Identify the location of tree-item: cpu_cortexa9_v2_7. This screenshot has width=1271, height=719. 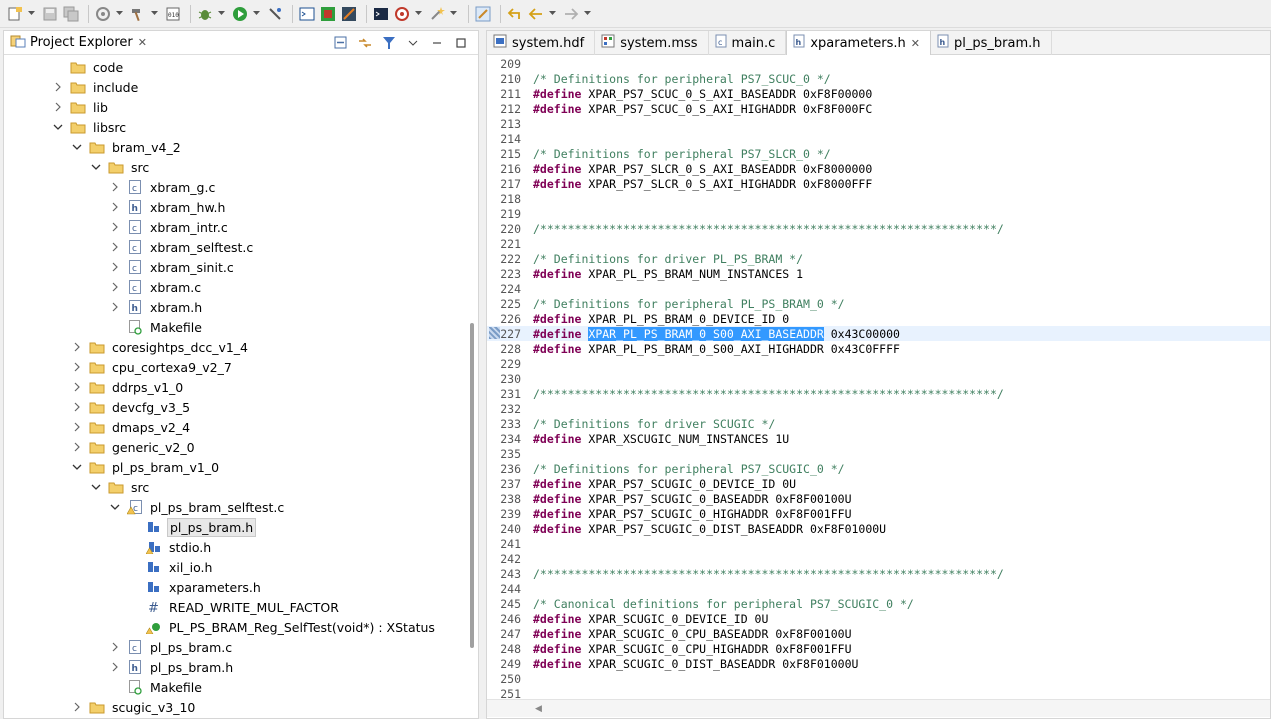
(119, 367).